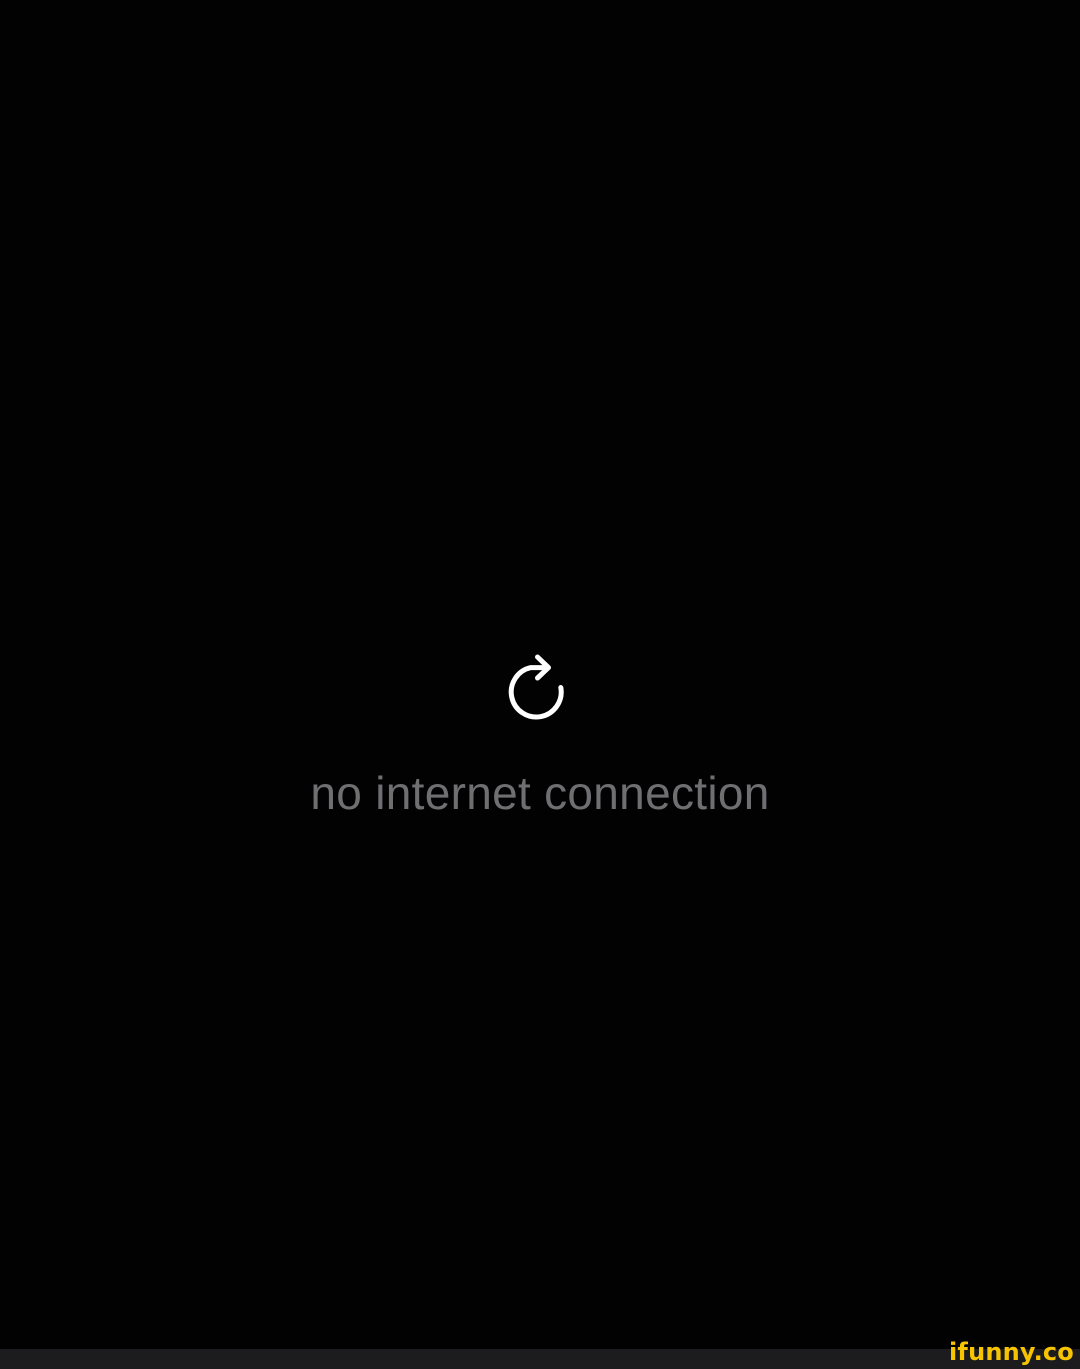 This screenshot has width=1080, height=1369. What do you see at coordinates (536, 687) in the screenshot?
I see `reload-icon` at bounding box center [536, 687].